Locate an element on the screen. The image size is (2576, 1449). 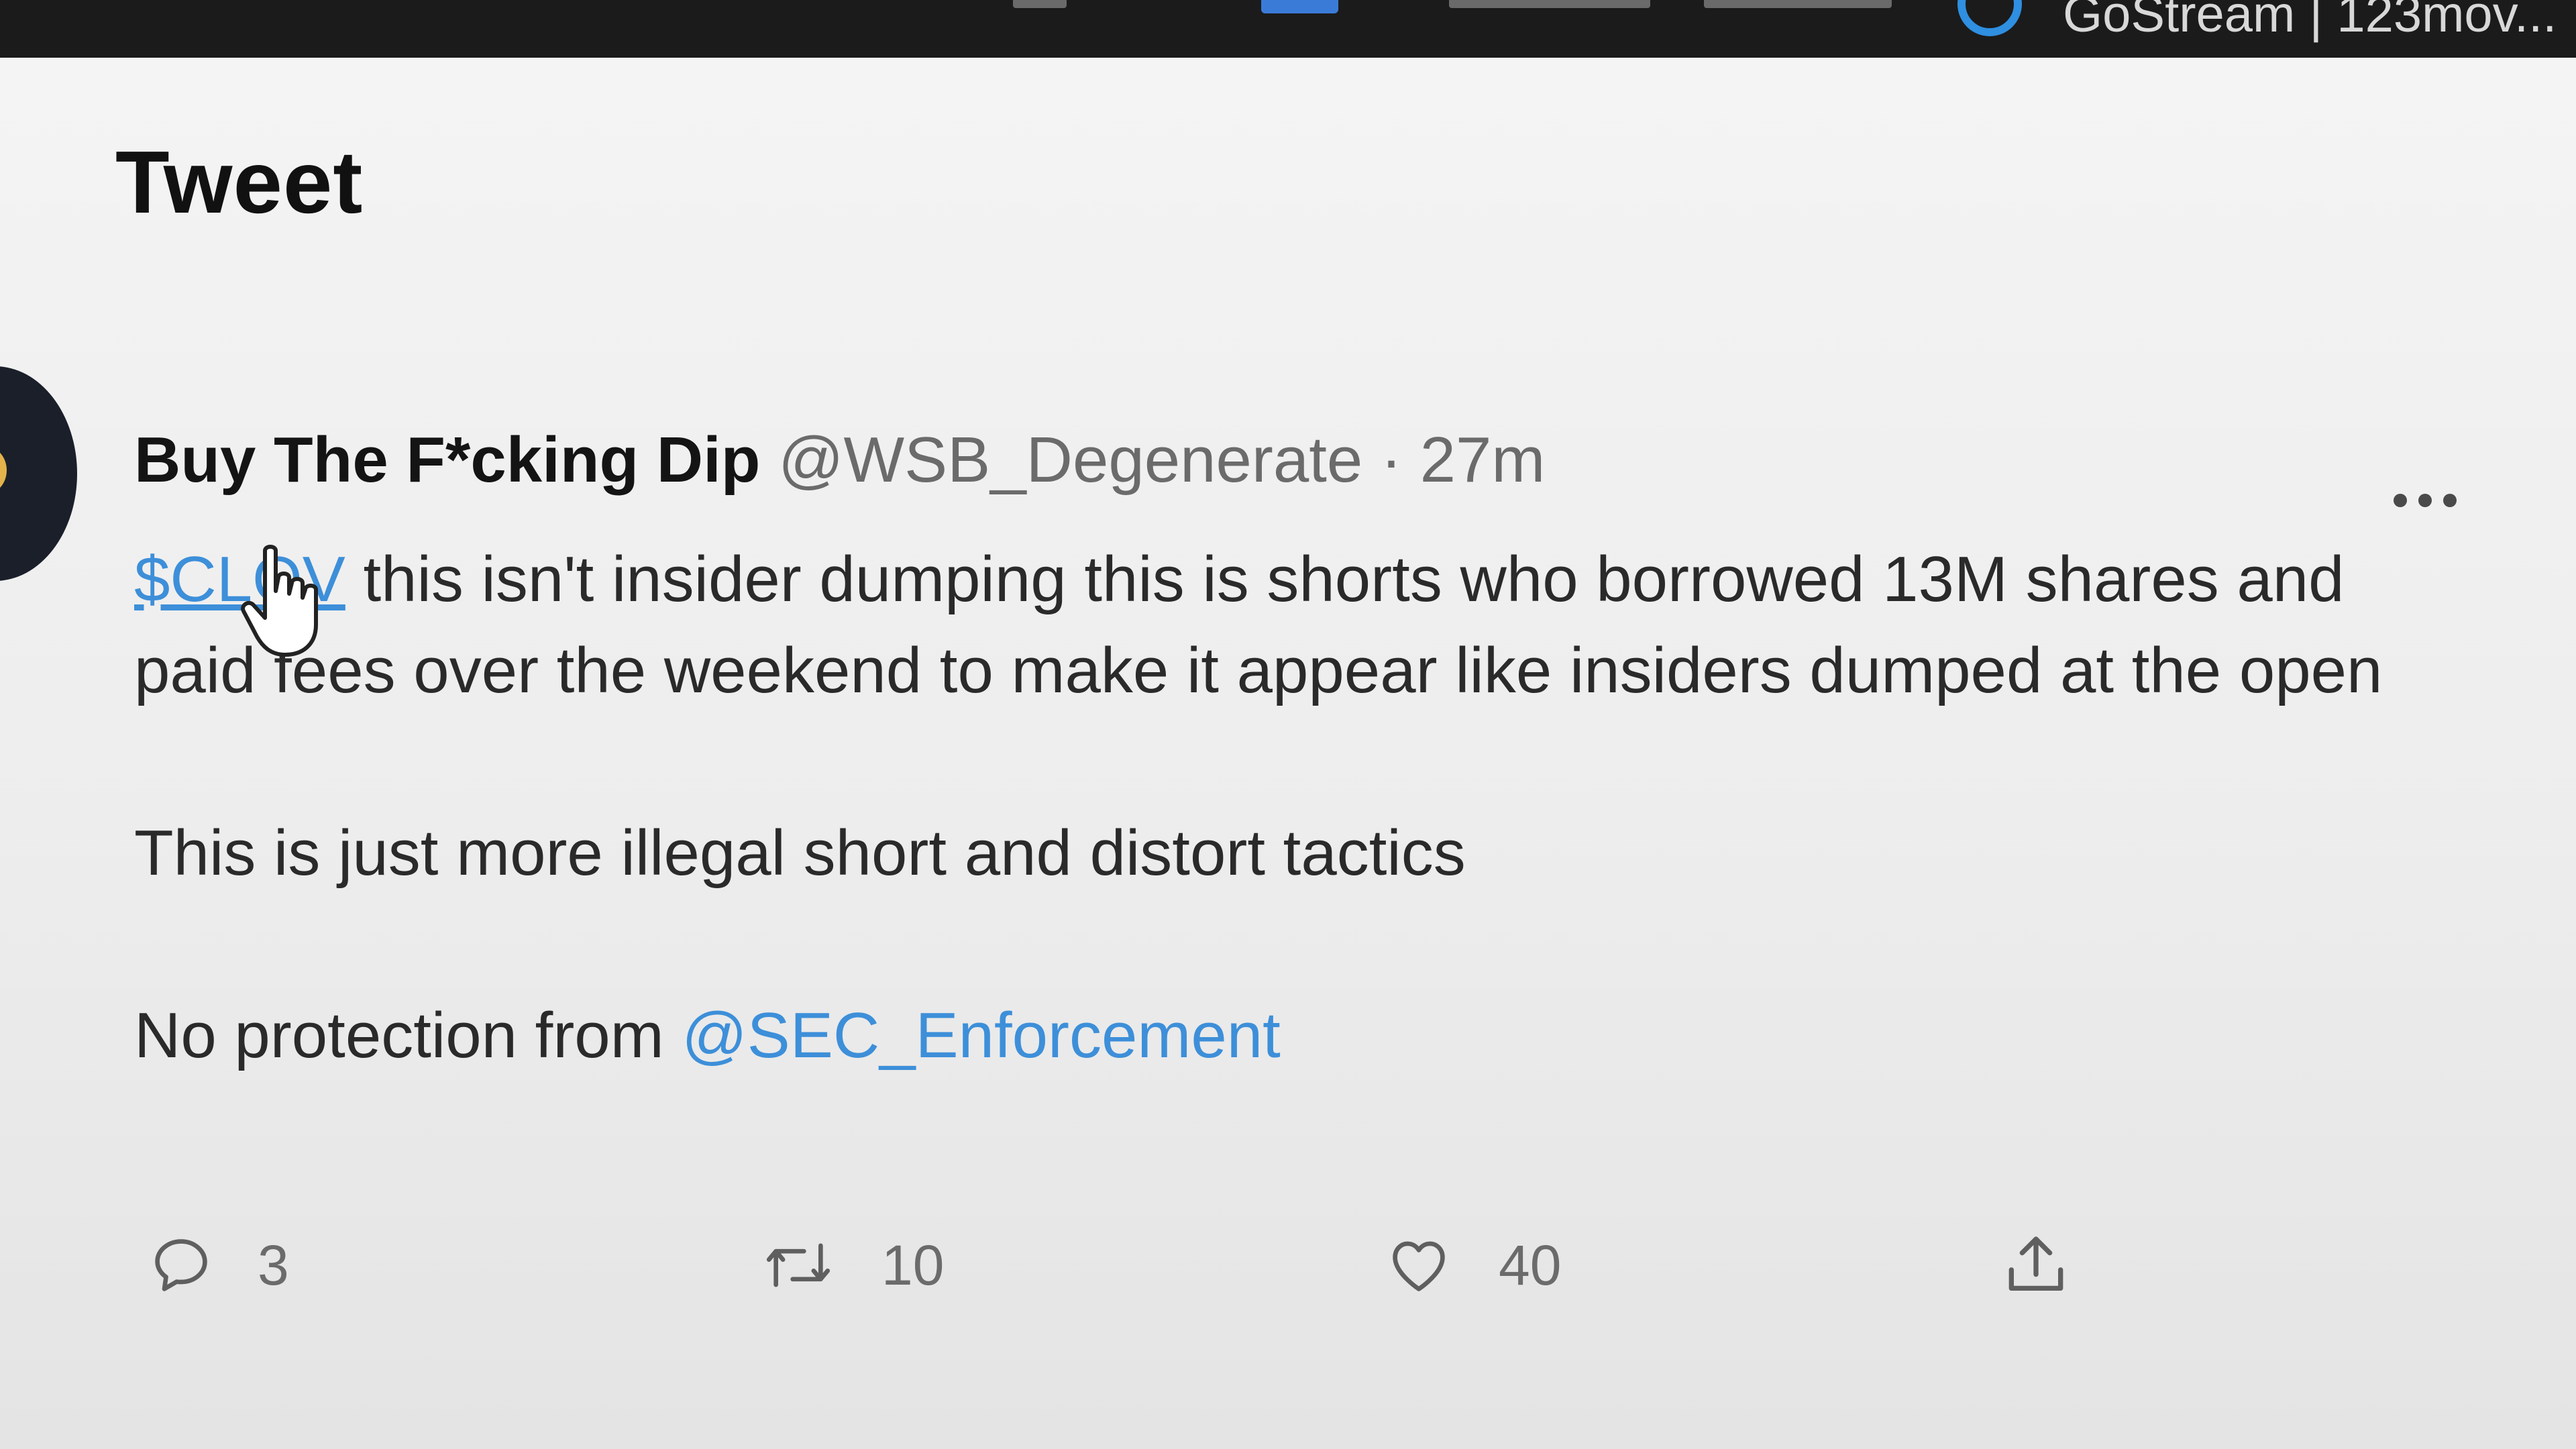
browser-tab-icon is located at coordinates (1989, 18).